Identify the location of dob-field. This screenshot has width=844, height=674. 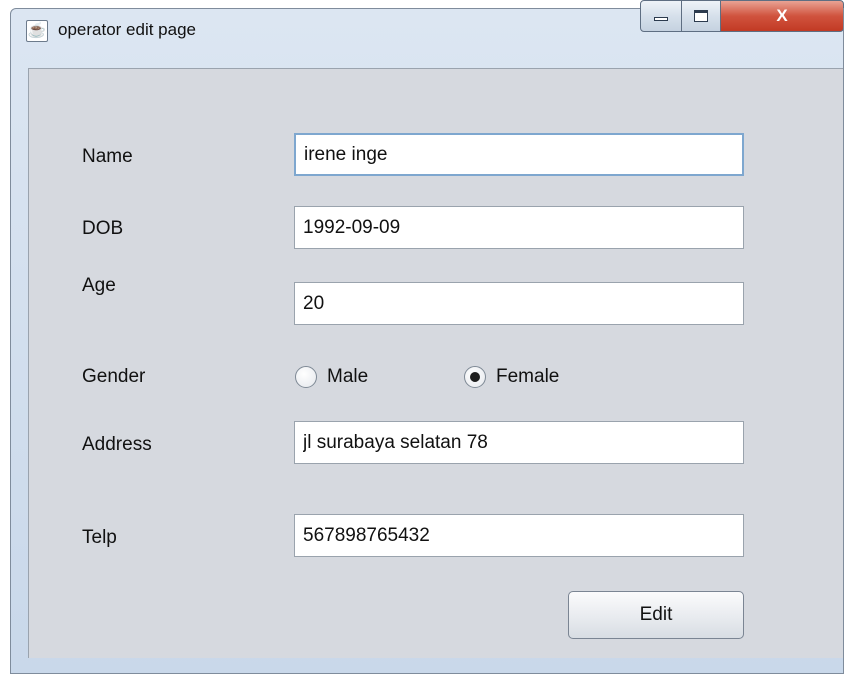
(519, 227).